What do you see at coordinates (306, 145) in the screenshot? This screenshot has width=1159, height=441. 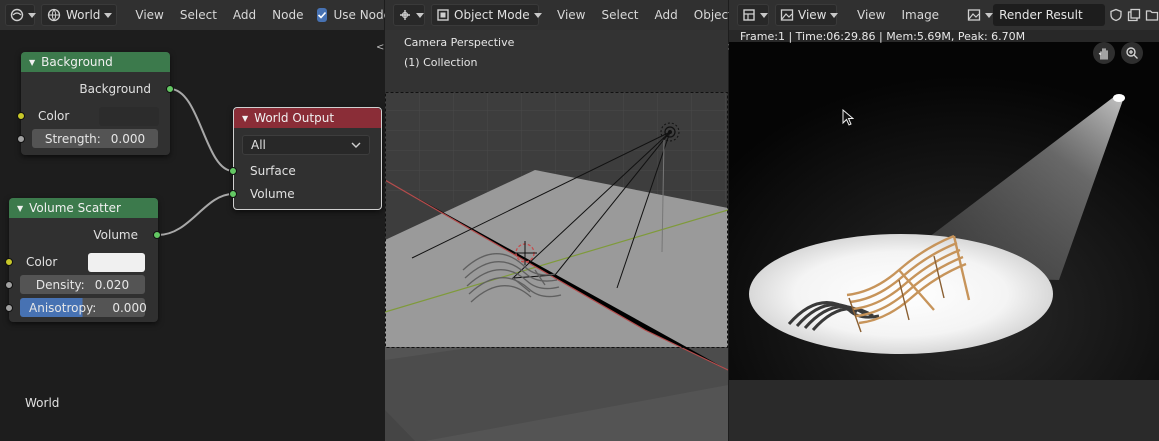 I see `render-target-select: All` at bounding box center [306, 145].